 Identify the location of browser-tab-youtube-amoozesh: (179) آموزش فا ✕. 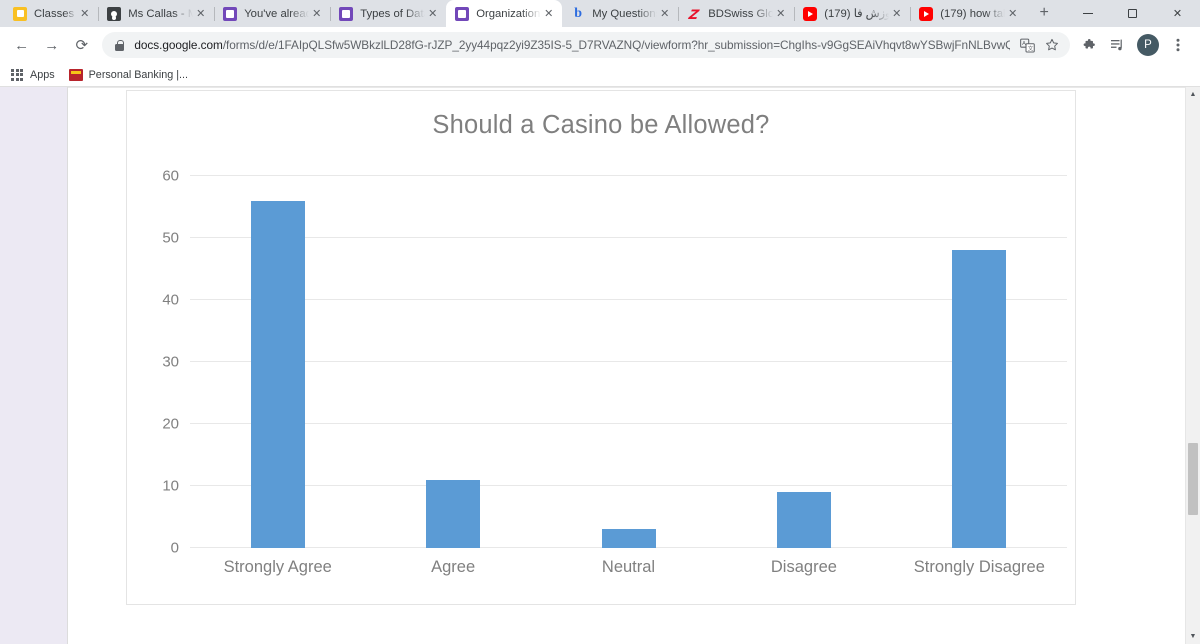
(853, 13).